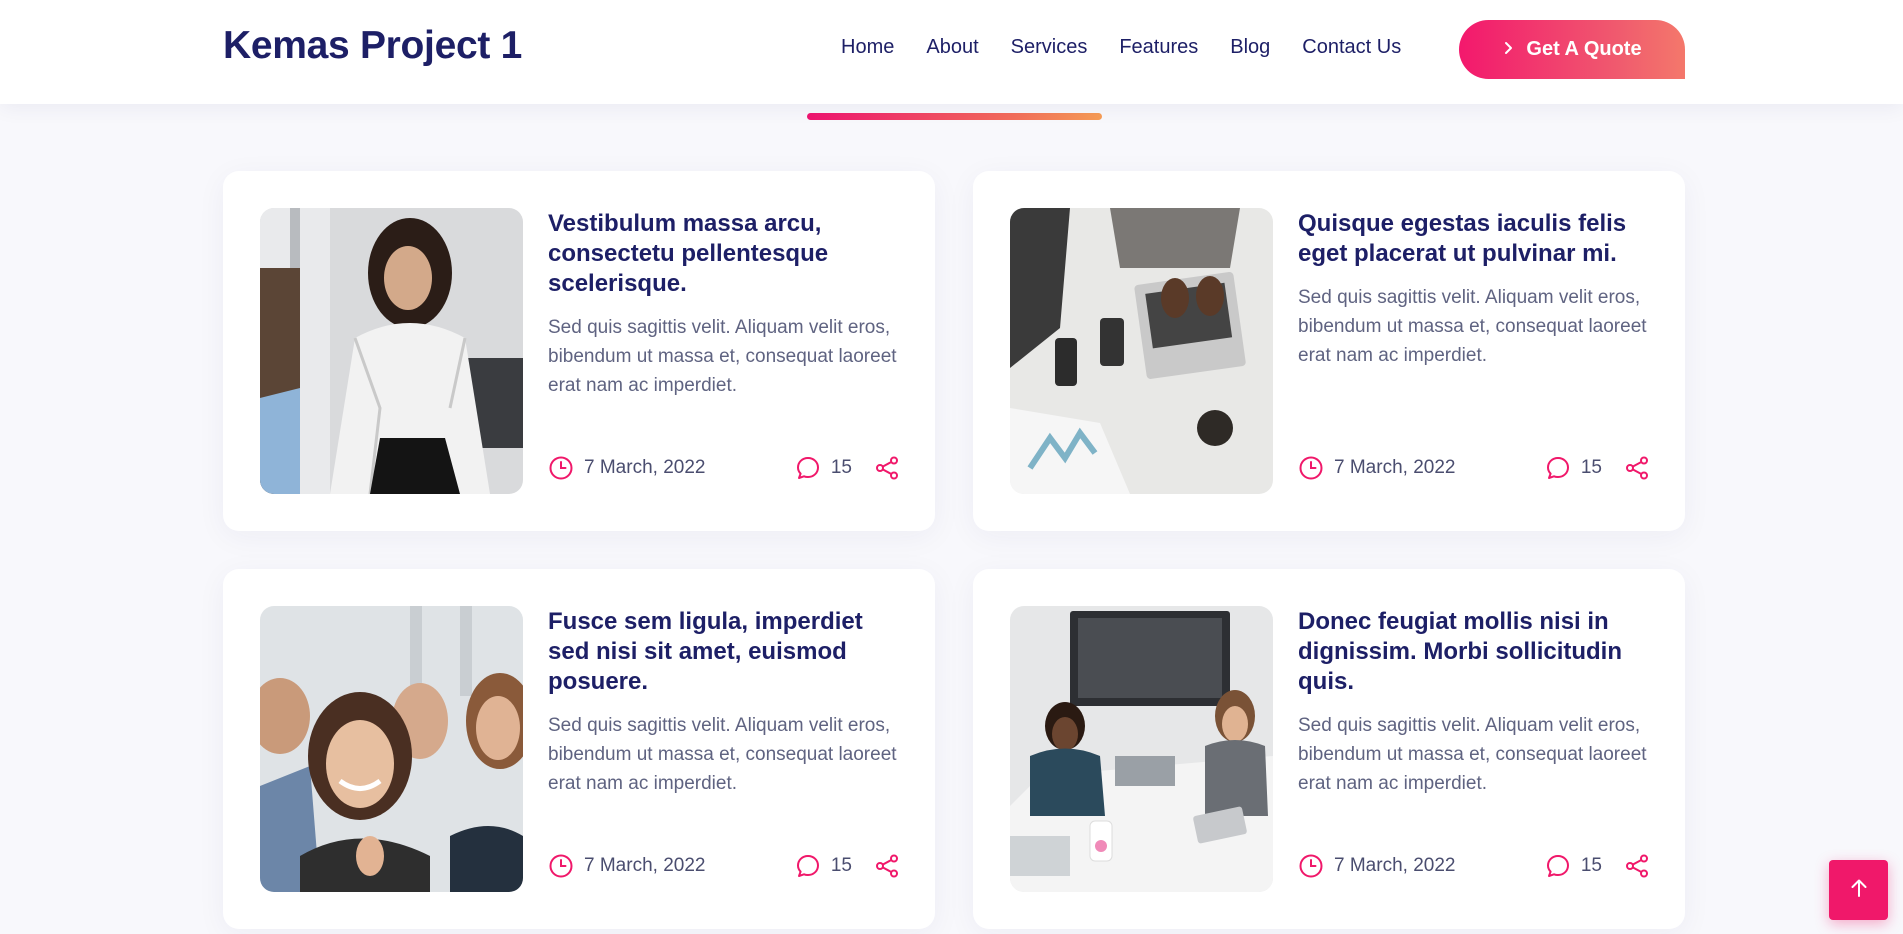 The height and width of the screenshot is (934, 1903). What do you see at coordinates (1250, 47) in the screenshot?
I see `nav-link-blog: Blog` at bounding box center [1250, 47].